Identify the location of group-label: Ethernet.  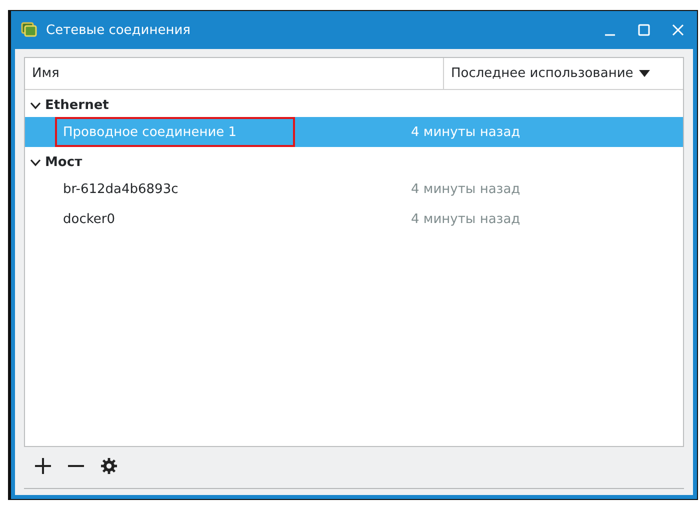
(77, 105).